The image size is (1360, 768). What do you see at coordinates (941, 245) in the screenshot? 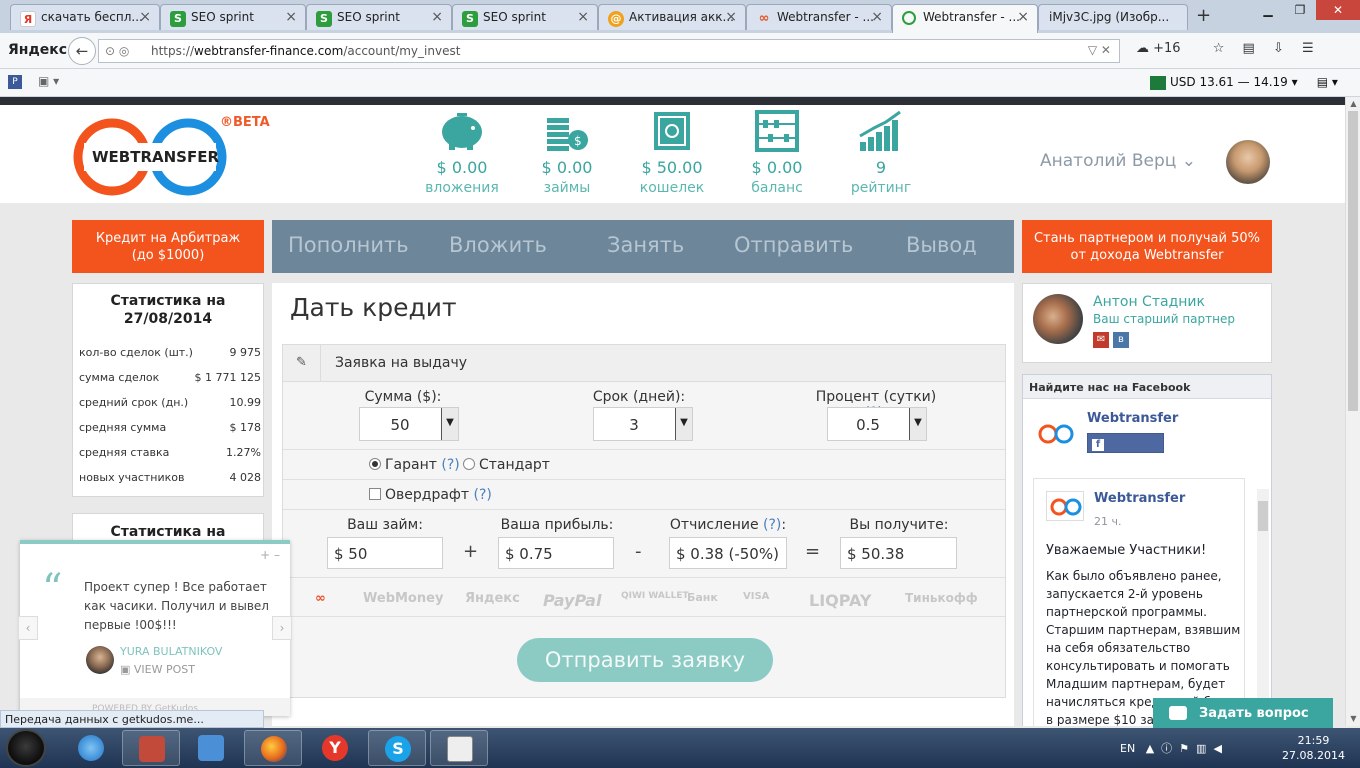
I see `menu-withdraw: Вывод` at bounding box center [941, 245].